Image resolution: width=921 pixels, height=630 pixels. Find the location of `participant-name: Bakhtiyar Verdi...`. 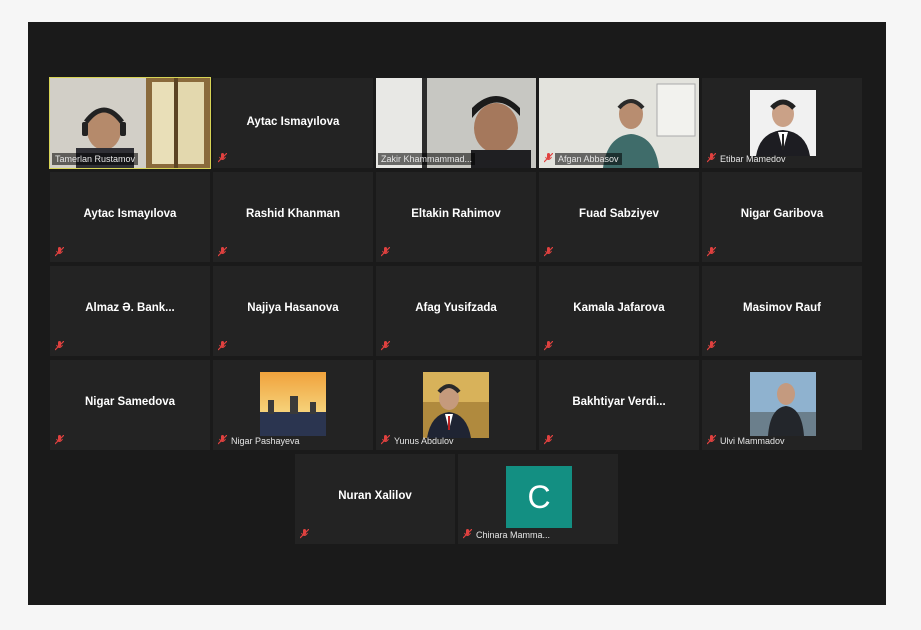

participant-name: Bakhtiyar Verdi... is located at coordinates (619, 402).